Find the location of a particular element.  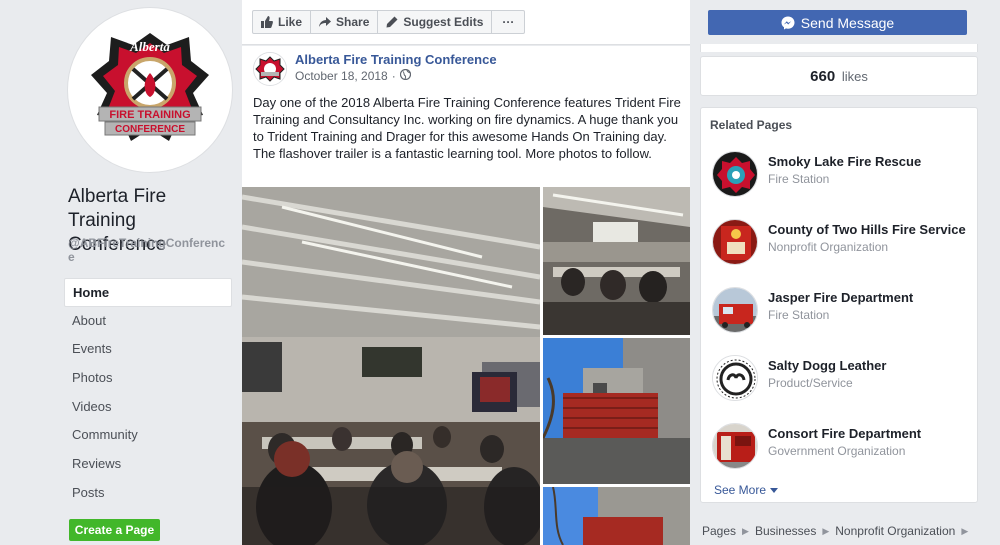

suggest-edits-label: Suggest Edits is located at coordinates (443, 22).